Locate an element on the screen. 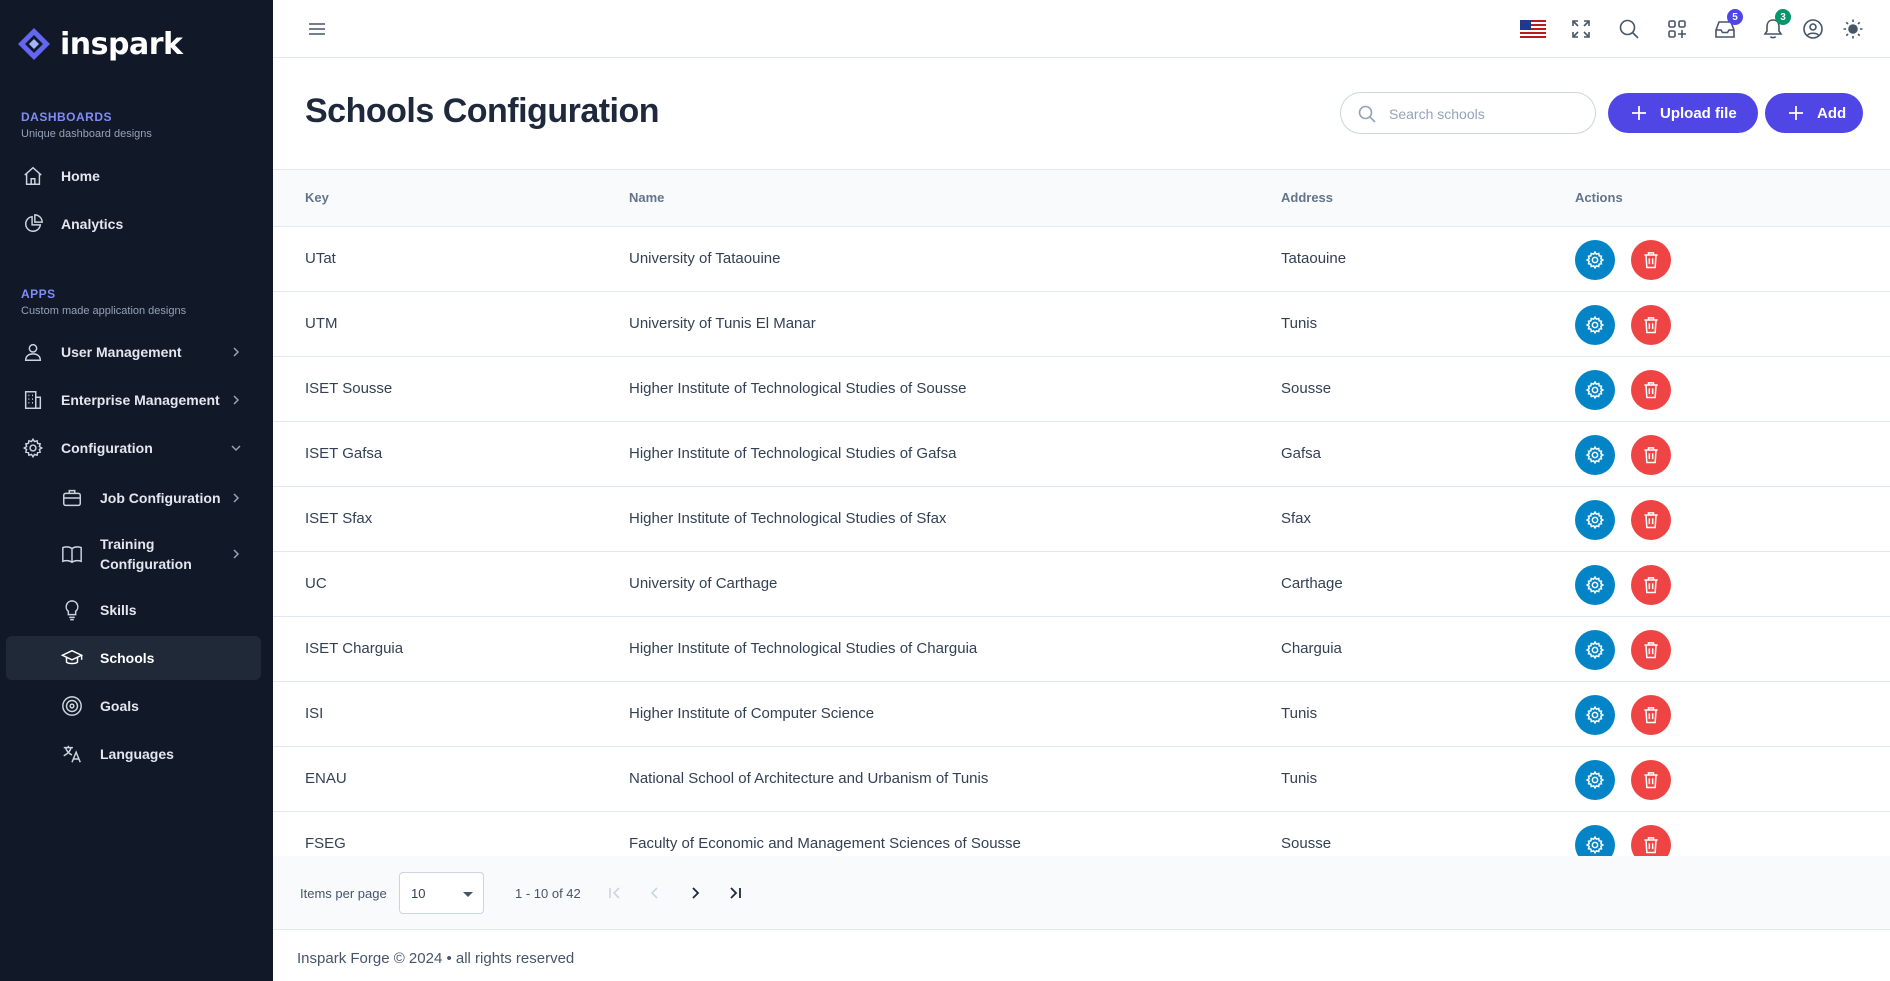 This screenshot has height=981, width=1890. table-row: UTat University of Tataouine Tataouine is located at coordinates (1081, 259).